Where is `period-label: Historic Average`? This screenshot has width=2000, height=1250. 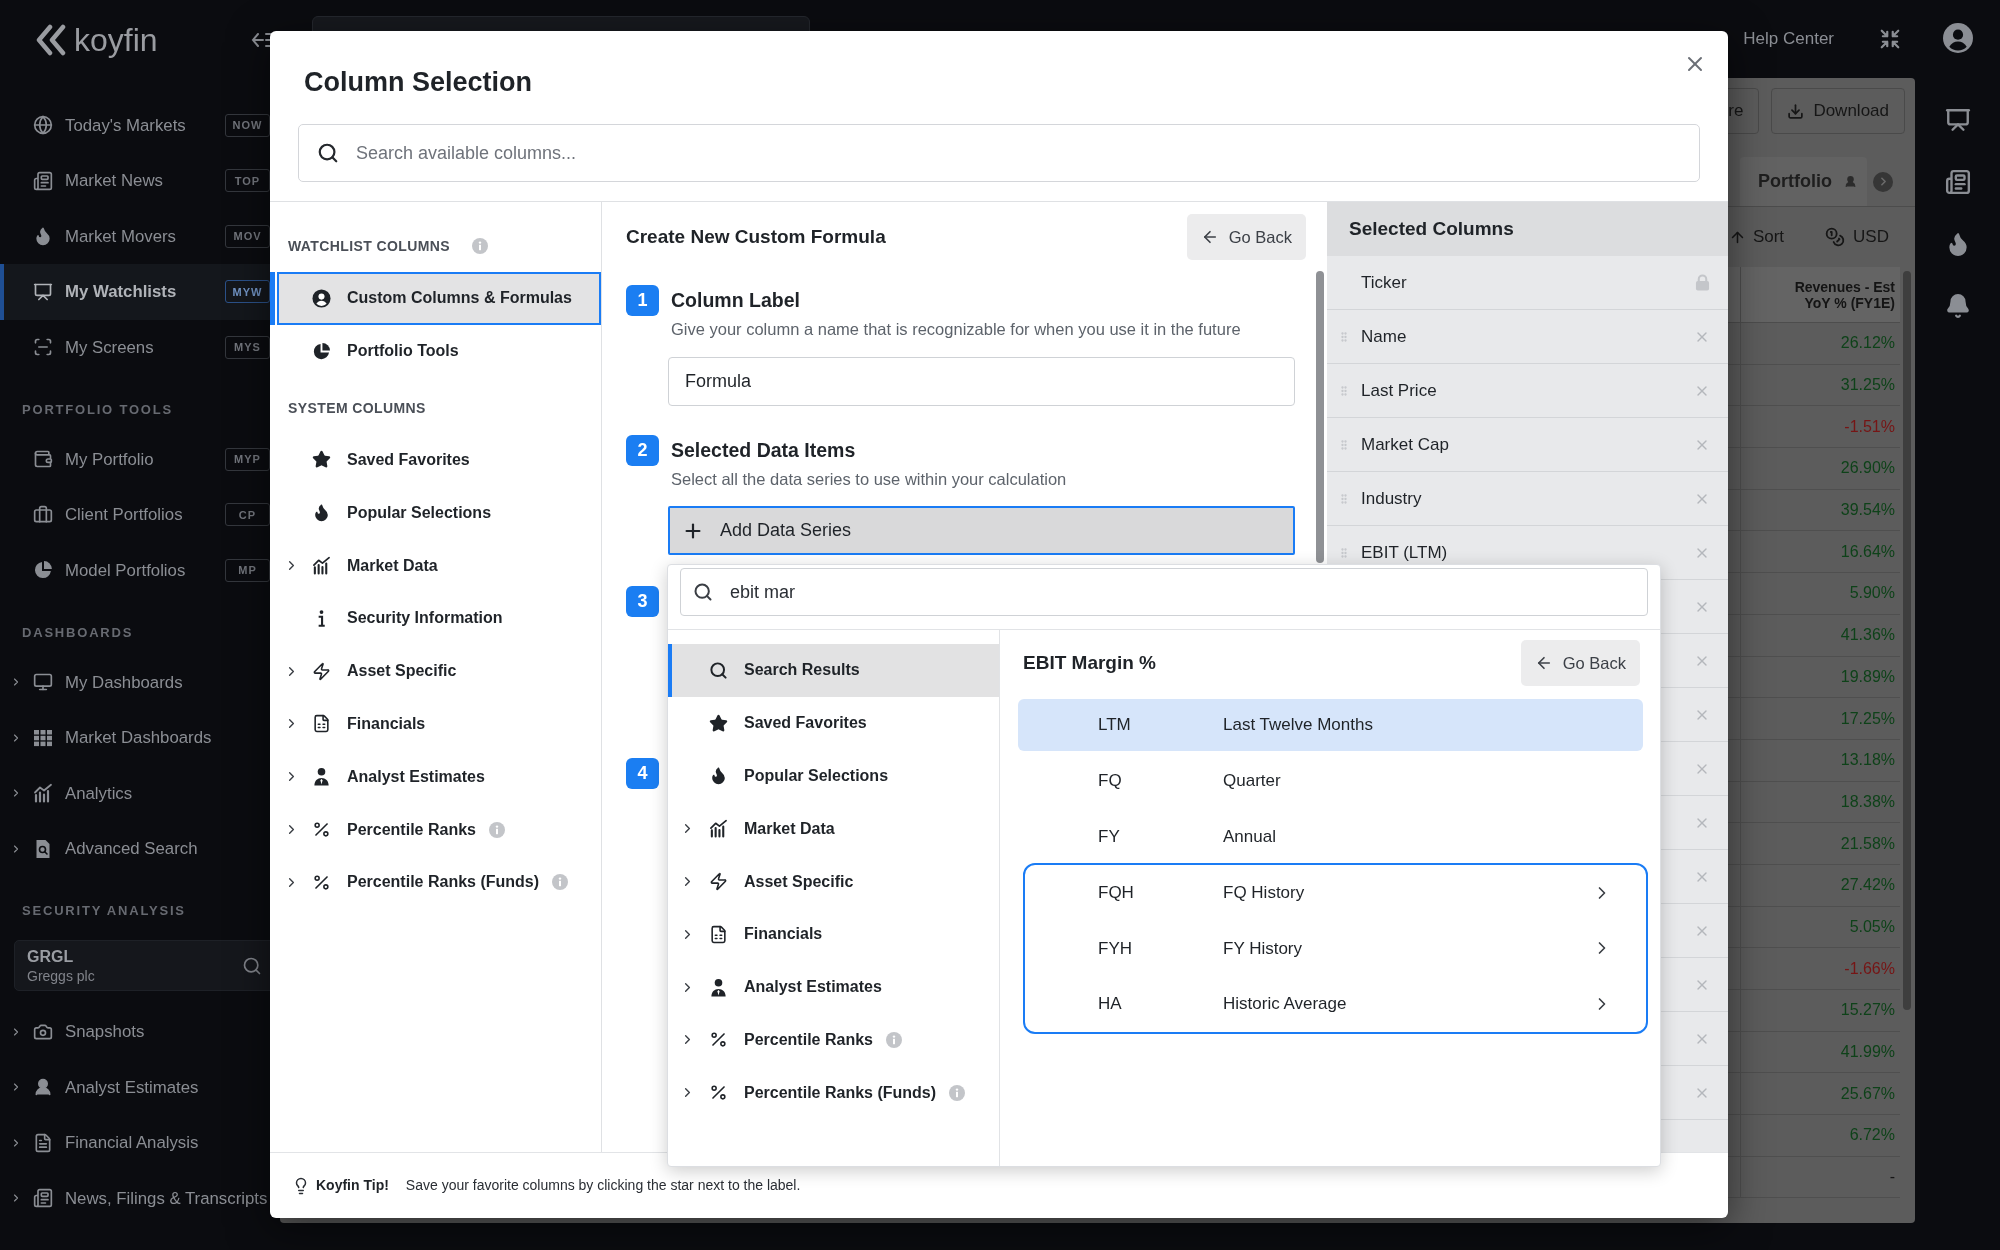 period-label: Historic Average is located at coordinates (1285, 1004).